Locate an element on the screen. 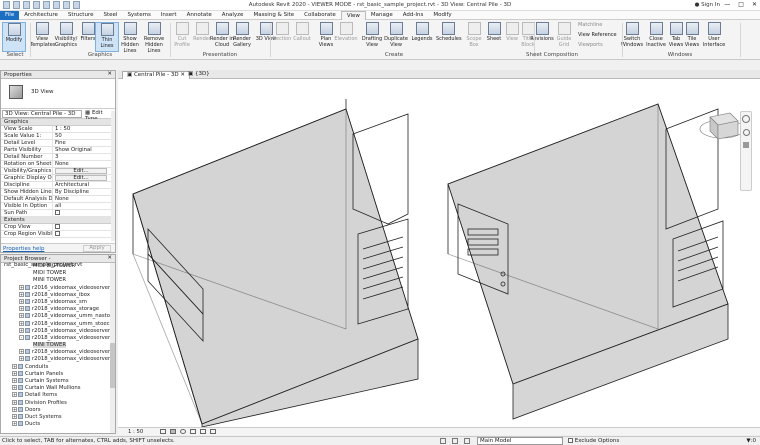  panel-select: Select is located at coordinates (15, 55).